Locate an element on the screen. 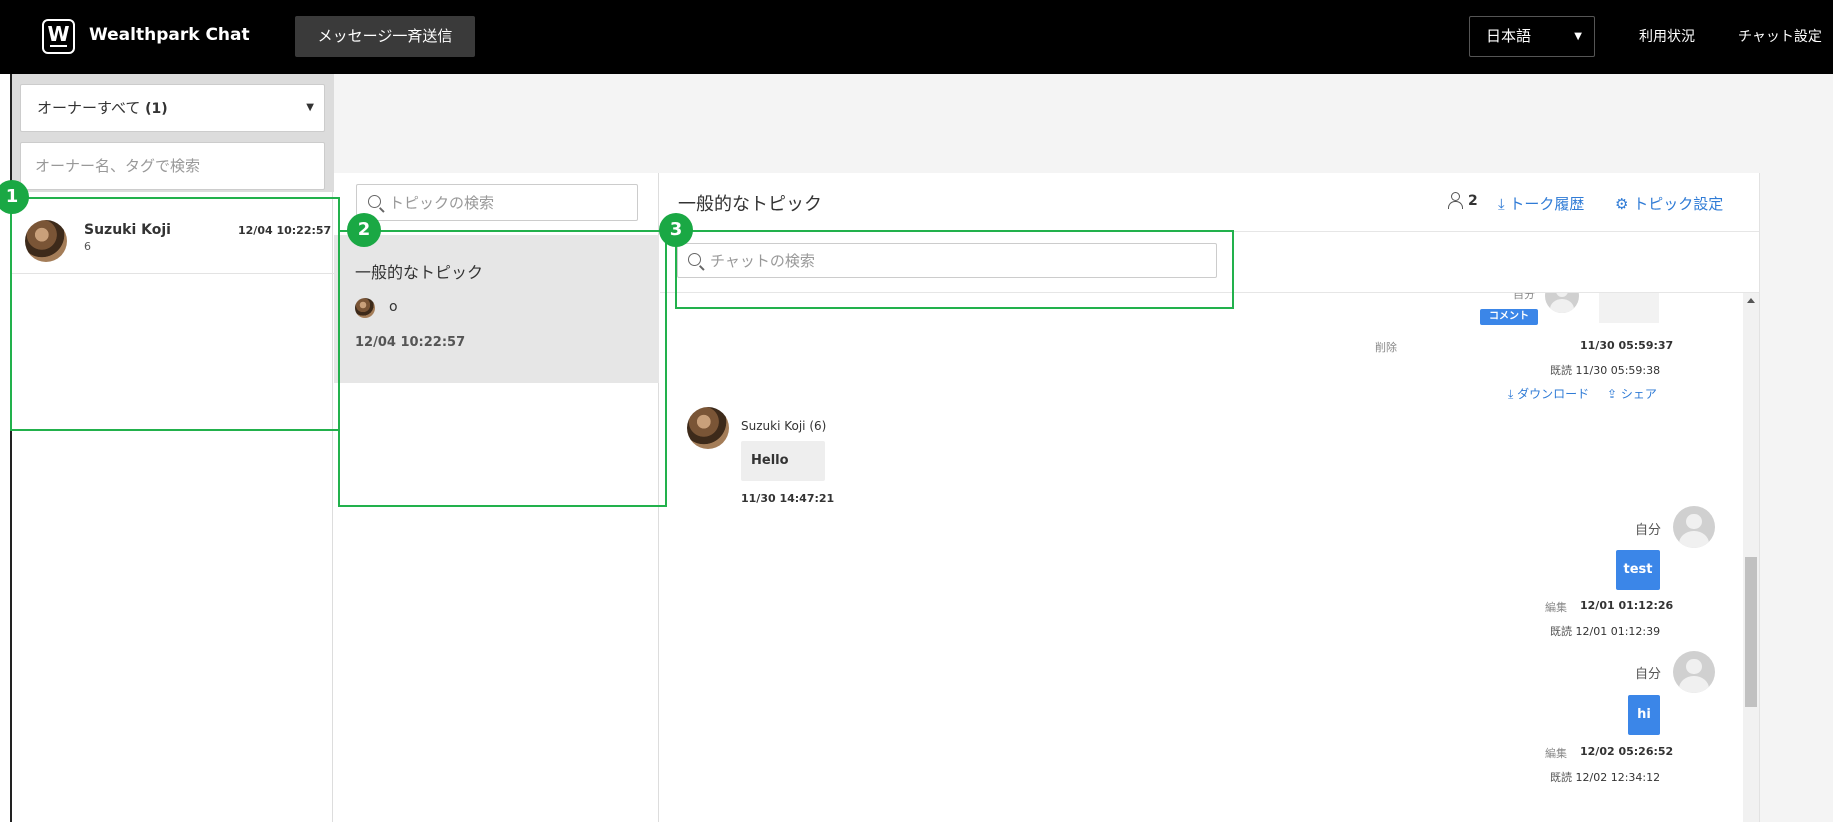  top-gray-area is located at coordinates (1083, 123).